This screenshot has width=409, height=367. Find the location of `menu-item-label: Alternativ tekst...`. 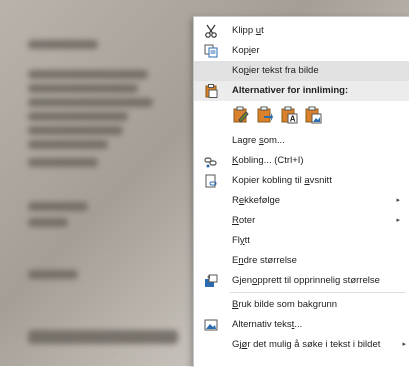

menu-item-label: Alternativ tekst... is located at coordinates (267, 324).